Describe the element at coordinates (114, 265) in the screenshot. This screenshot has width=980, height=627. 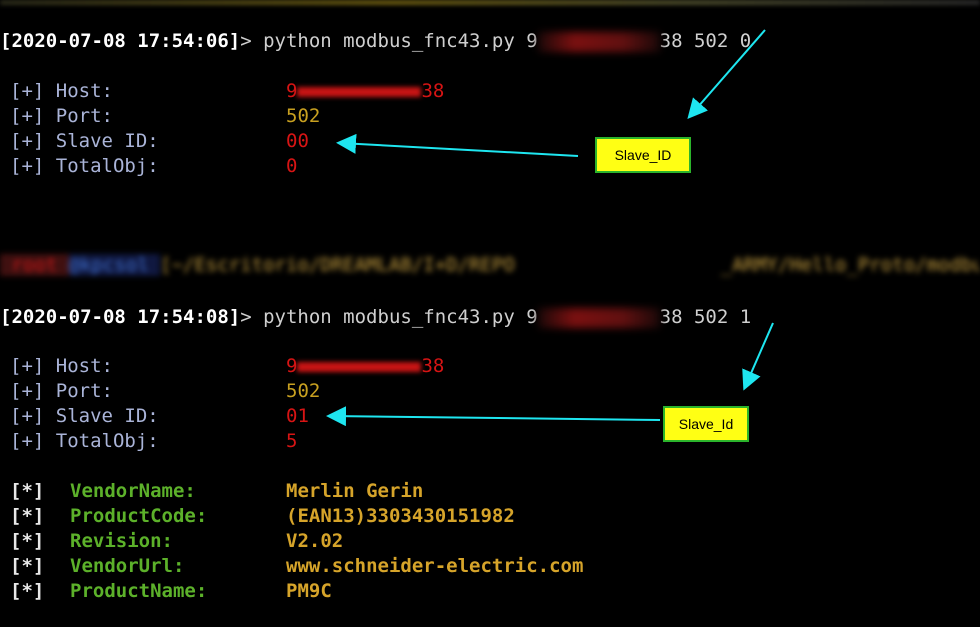
I see `path-host: @kpcsol` at that location.